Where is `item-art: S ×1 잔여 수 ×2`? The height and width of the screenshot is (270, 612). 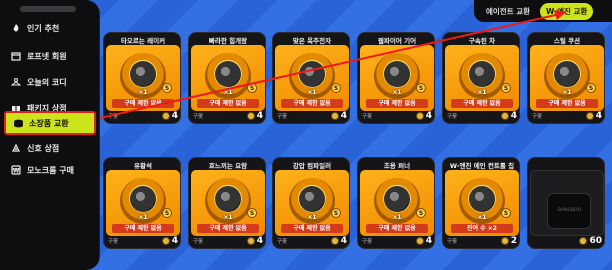 item-art: S ×1 잔여 수 ×2 is located at coordinates (482, 203).